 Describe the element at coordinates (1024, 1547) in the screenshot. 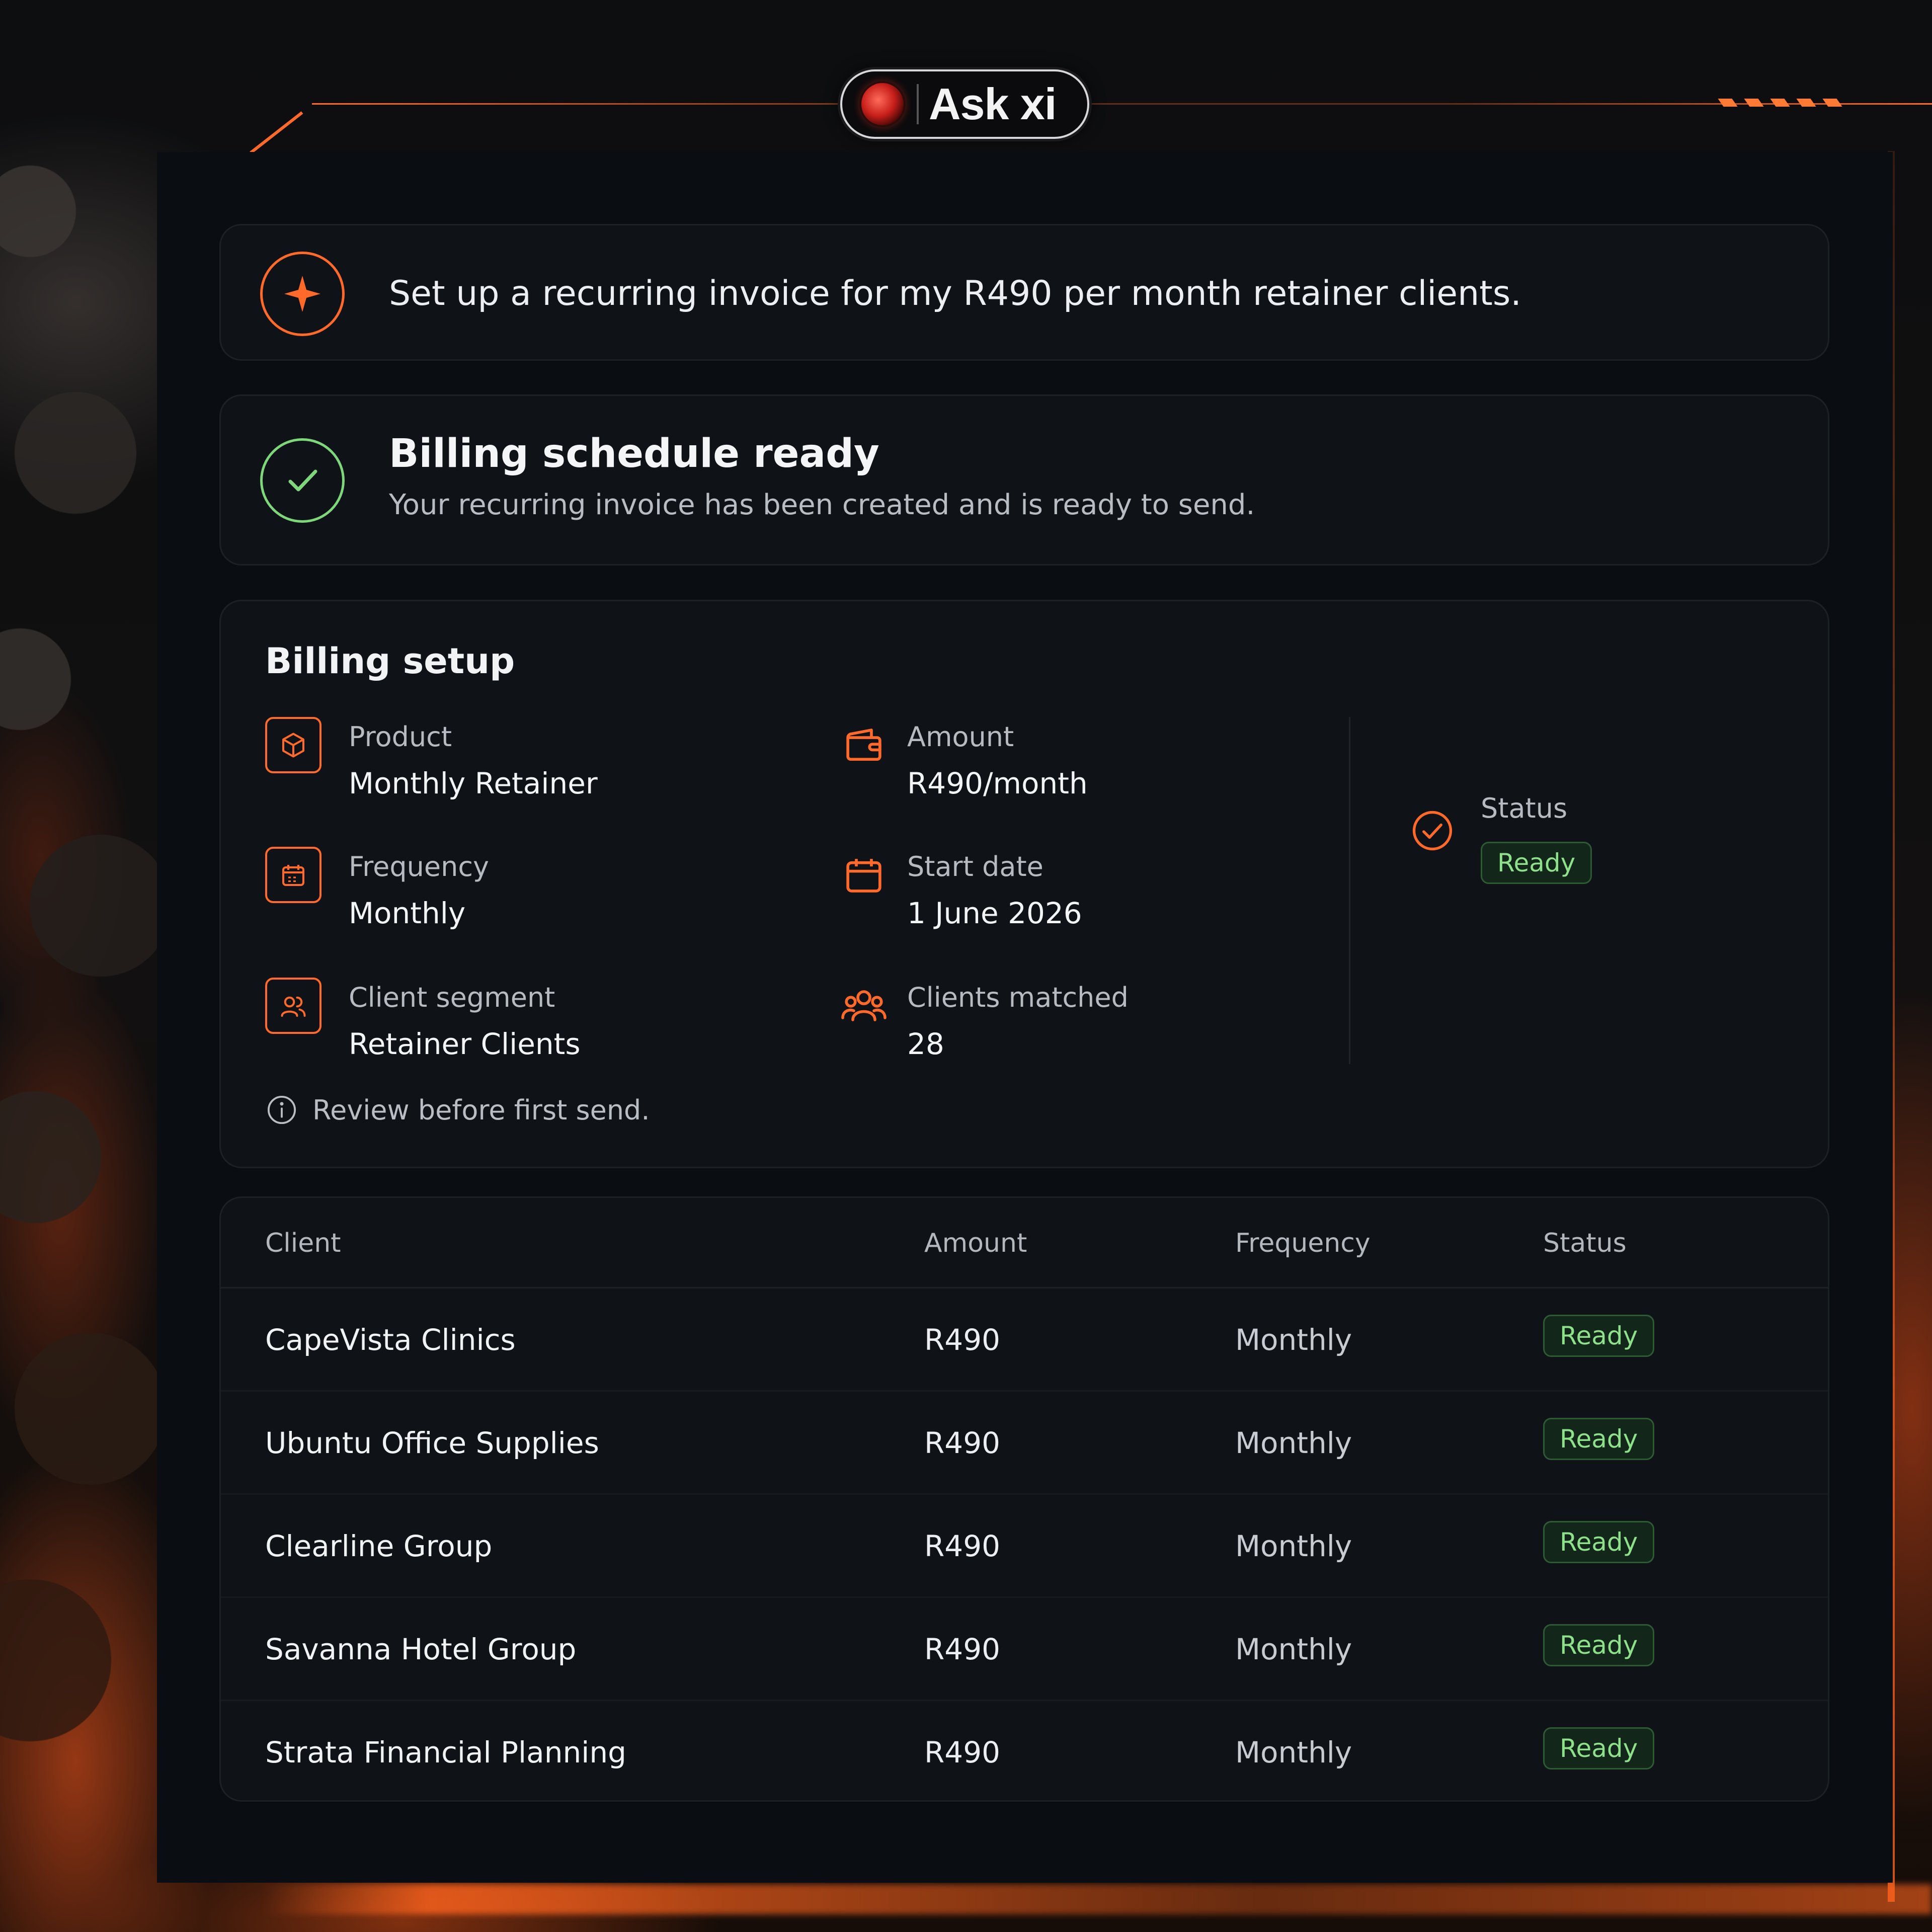

I see `table-row: Clearline Group R490 Monthly Ready` at that location.